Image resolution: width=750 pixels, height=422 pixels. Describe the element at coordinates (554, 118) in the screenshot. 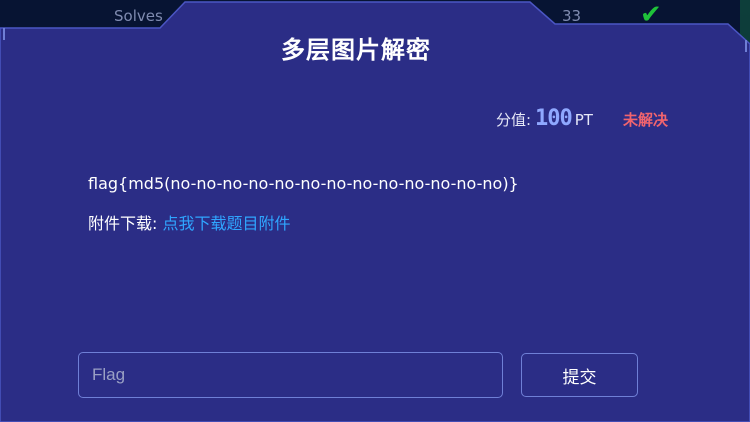

I see `score-value: 100` at that location.